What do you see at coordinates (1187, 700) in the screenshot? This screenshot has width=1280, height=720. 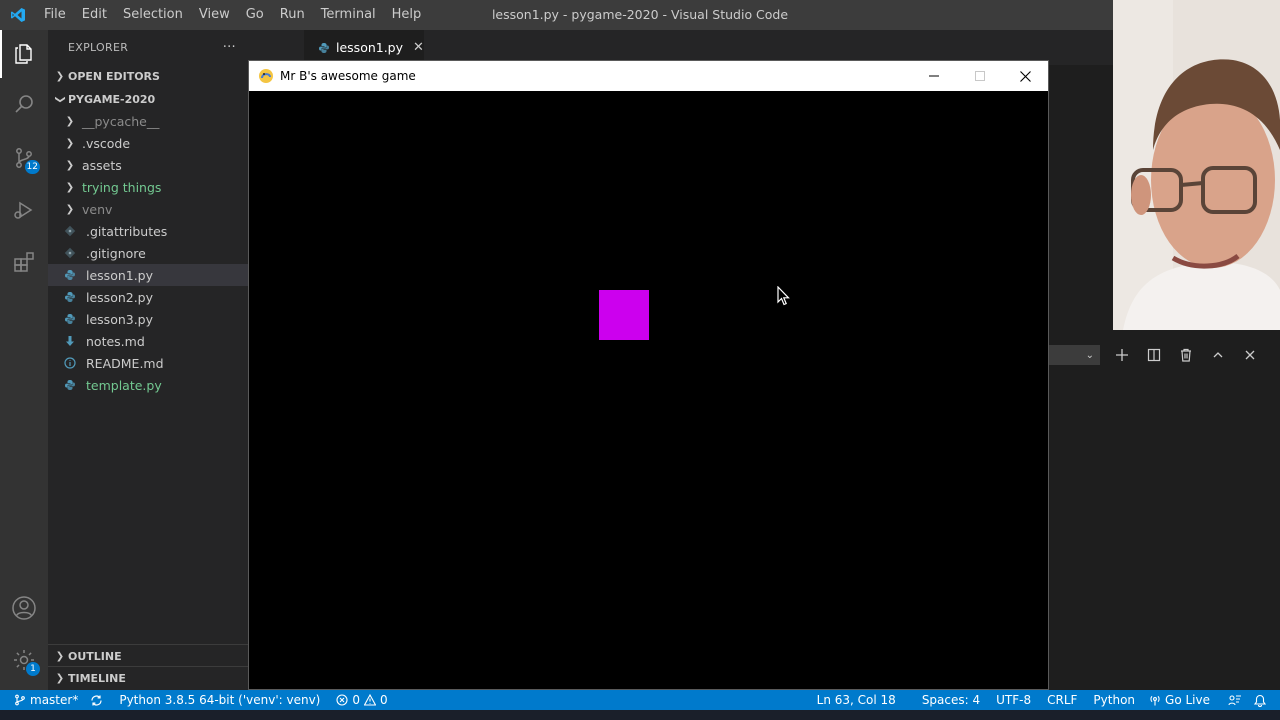 I see `go-live-label: Go Live` at bounding box center [1187, 700].